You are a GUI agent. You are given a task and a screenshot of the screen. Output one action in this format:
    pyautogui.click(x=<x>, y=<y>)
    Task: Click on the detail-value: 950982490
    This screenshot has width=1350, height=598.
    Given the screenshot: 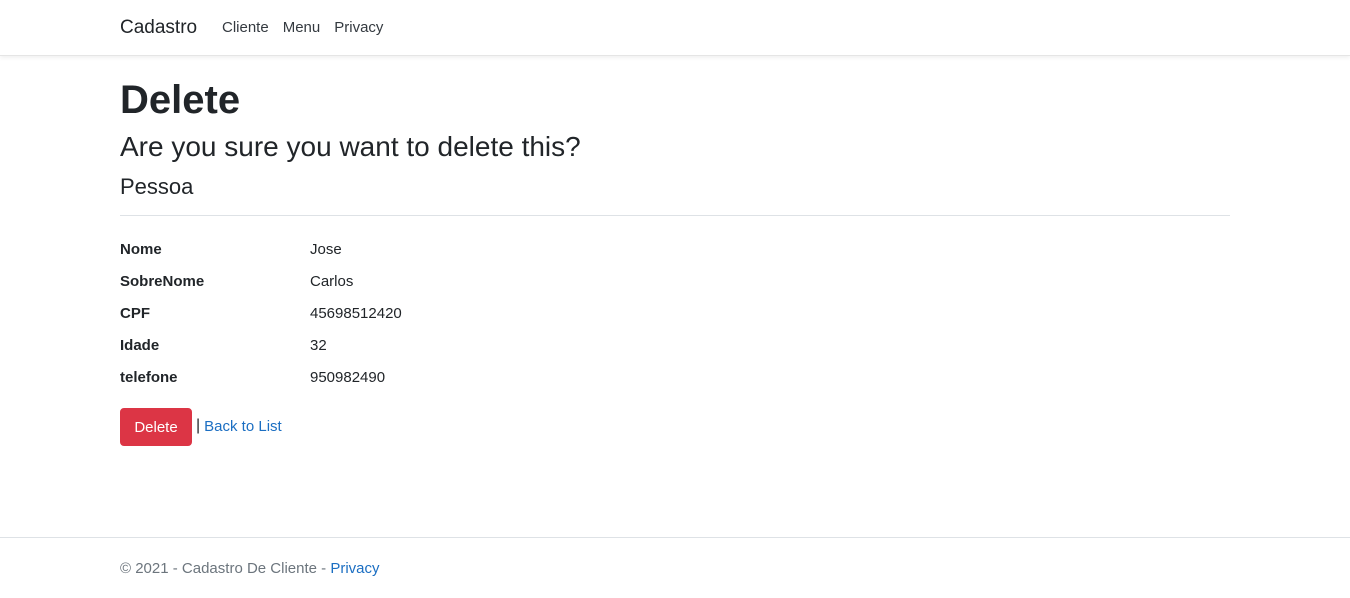 What is the action you would take?
    pyautogui.click(x=348, y=377)
    